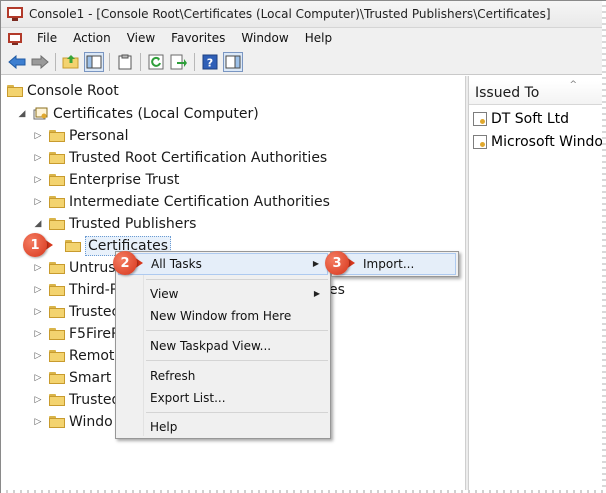 This screenshot has height=493, width=606. I want to click on list-item: Microsoft Windo, so click(538, 142).